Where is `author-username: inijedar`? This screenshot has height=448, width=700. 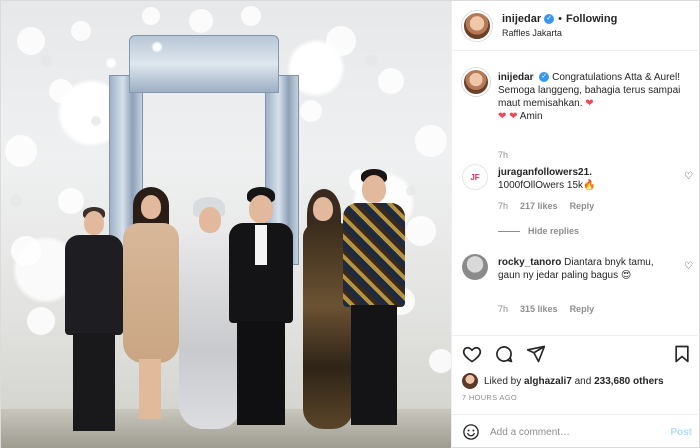 author-username: inijedar is located at coordinates (521, 19).